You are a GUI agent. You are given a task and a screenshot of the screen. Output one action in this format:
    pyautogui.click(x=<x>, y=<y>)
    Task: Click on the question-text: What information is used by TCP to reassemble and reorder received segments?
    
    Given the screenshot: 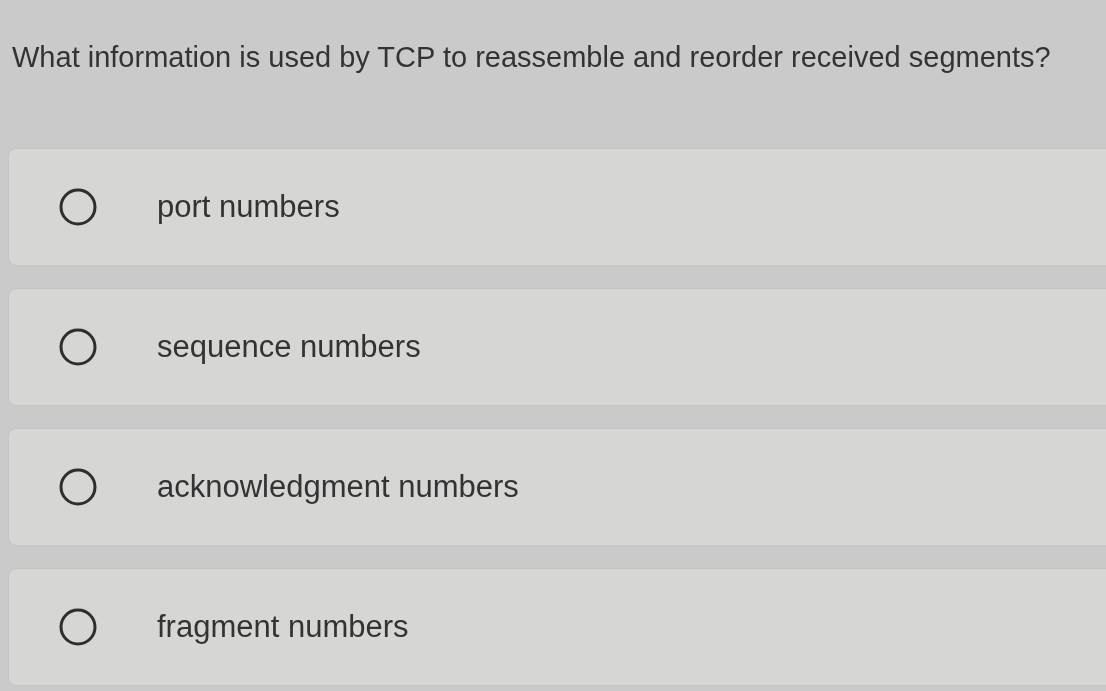 What is the action you would take?
    pyautogui.click(x=531, y=57)
    